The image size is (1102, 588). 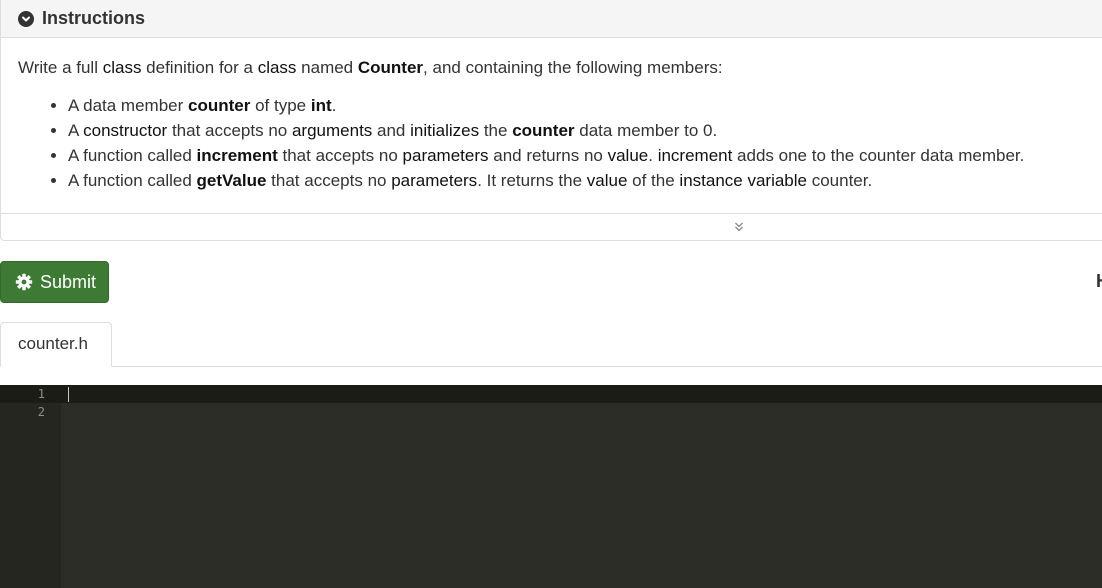 What do you see at coordinates (125, 130) in the screenshot?
I see `keyword-link: constructor` at bounding box center [125, 130].